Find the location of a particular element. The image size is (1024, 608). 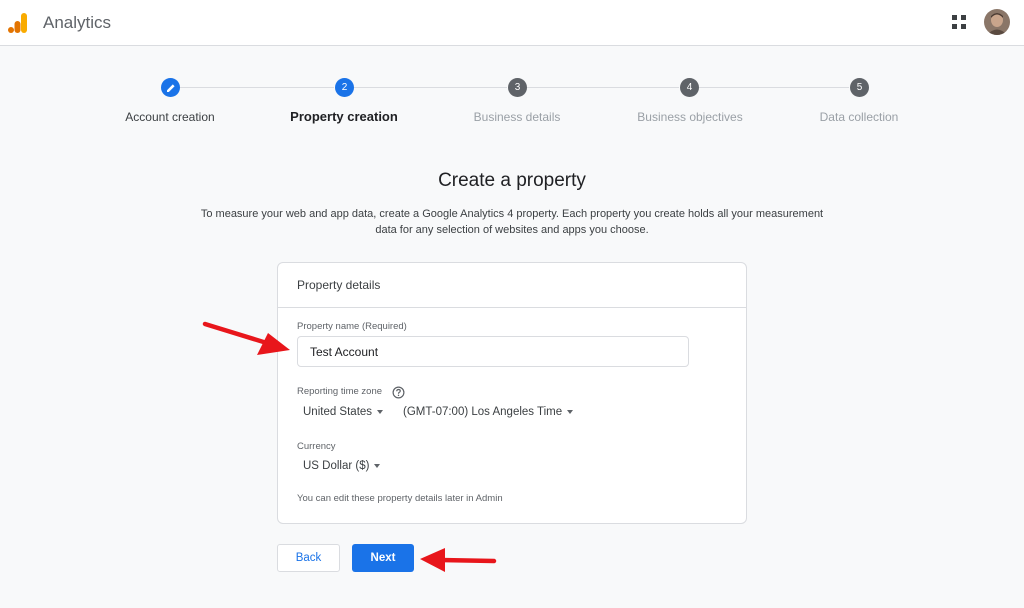

timezone-select: (GMT-07:00) Los Angeles Time is located at coordinates (488, 412).